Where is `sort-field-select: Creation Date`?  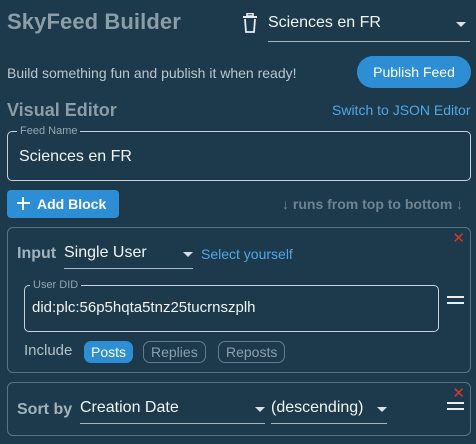
sort-field-select: Creation Date is located at coordinates (172, 409).